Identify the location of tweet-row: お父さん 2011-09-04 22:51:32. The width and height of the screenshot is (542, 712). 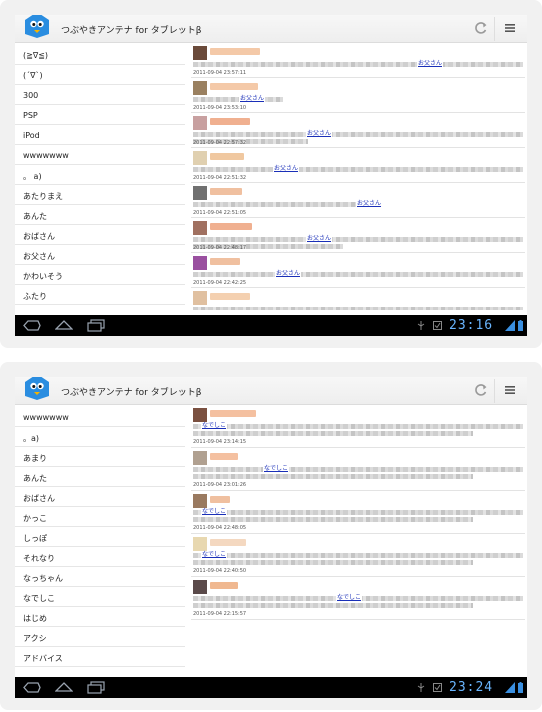
(358, 165).